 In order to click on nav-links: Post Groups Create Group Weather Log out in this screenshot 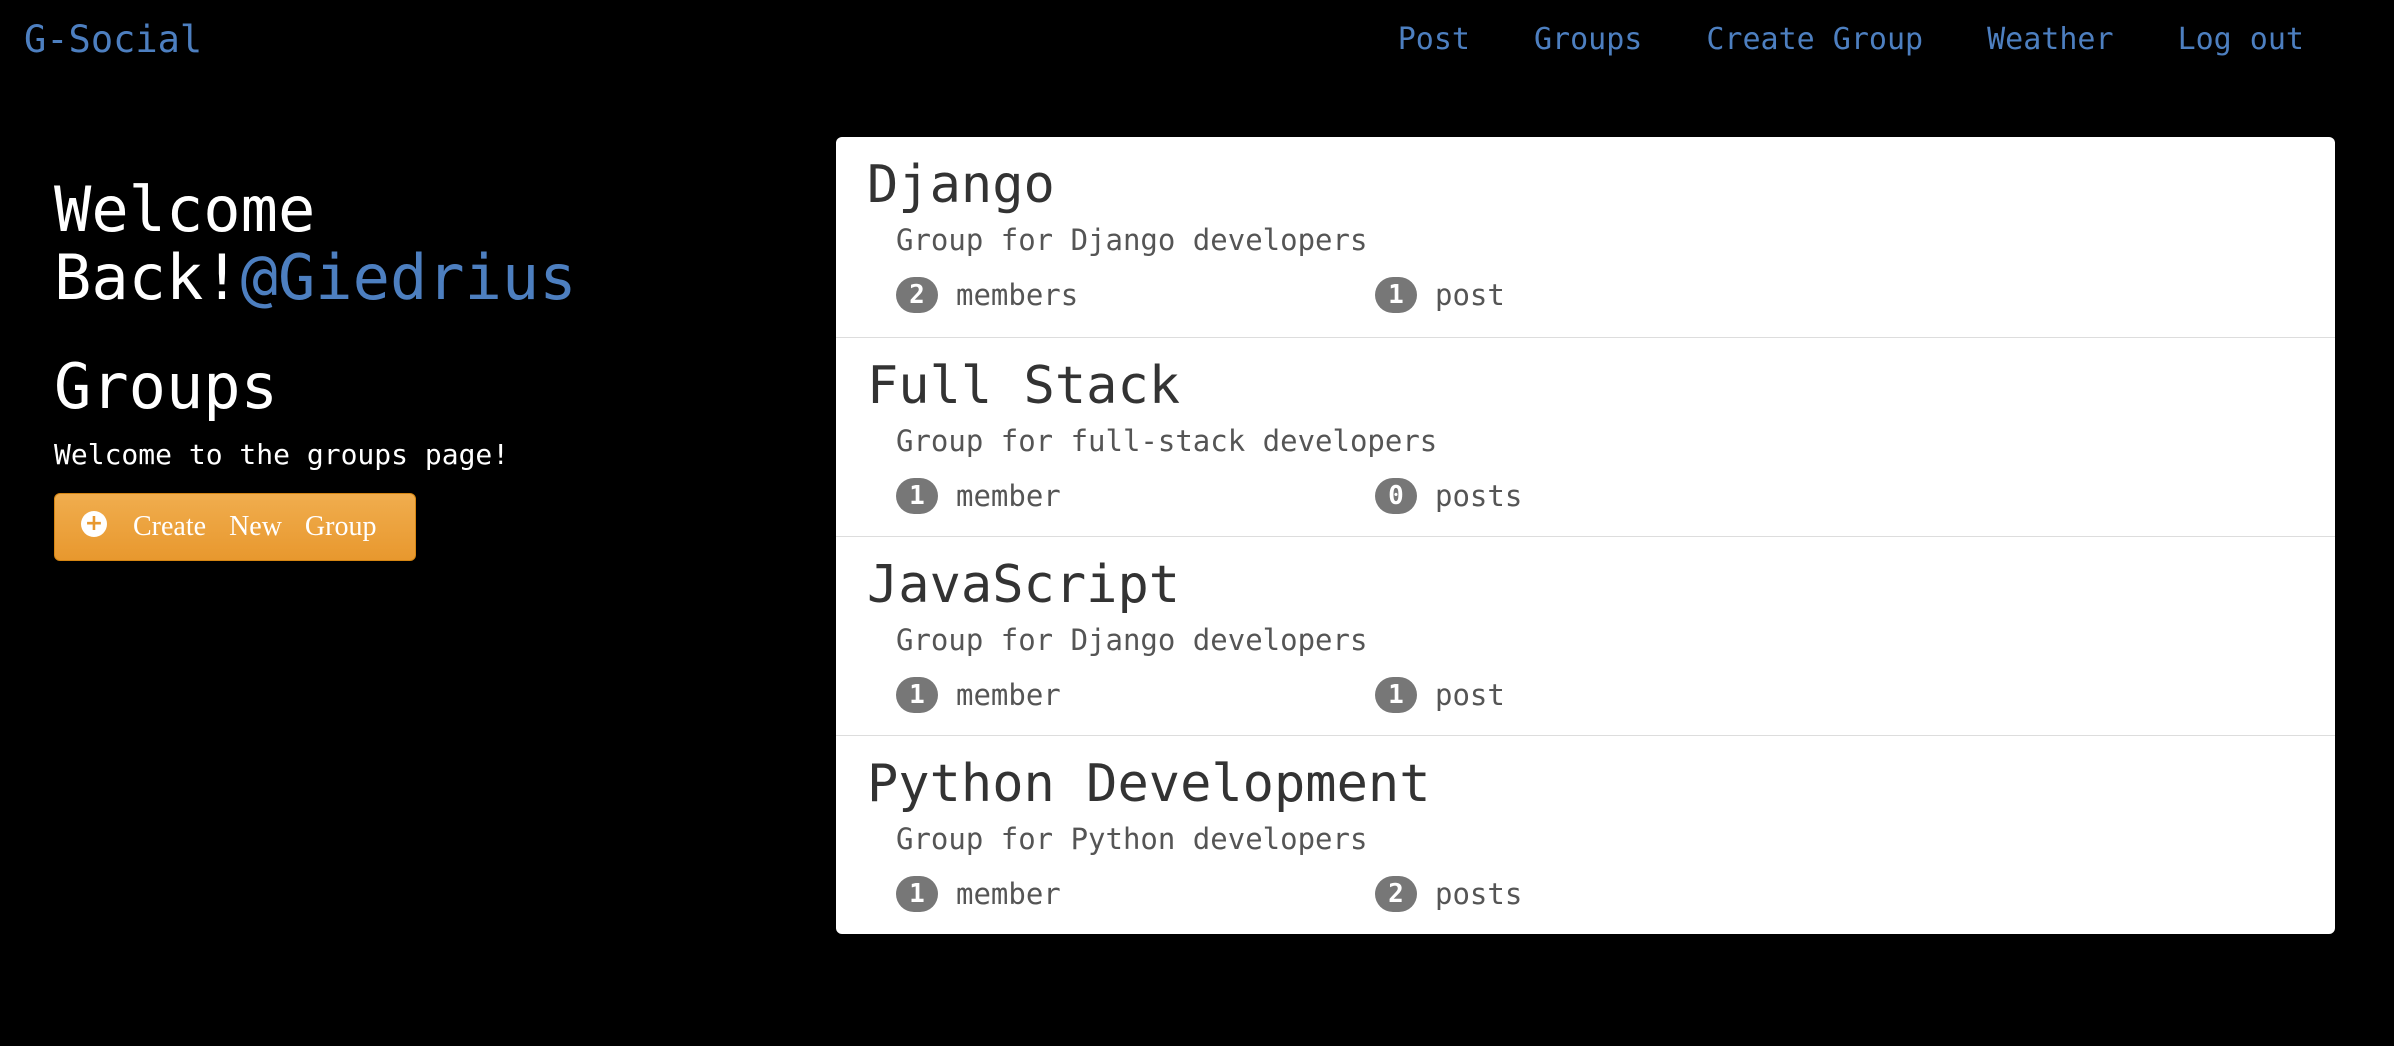, I will do `click(1851, 39)`.